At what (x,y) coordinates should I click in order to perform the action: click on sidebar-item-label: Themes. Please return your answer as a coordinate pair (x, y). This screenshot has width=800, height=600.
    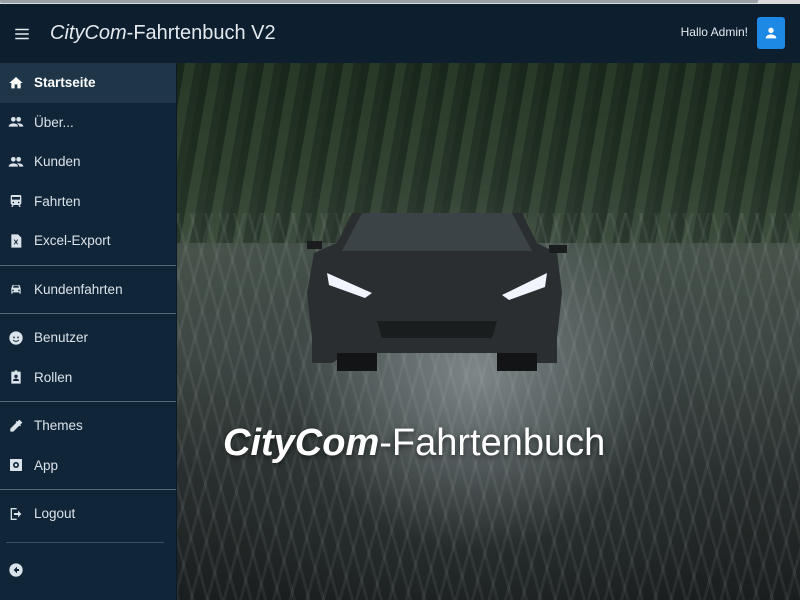
    Looking at the image, I should click on (58, 426).